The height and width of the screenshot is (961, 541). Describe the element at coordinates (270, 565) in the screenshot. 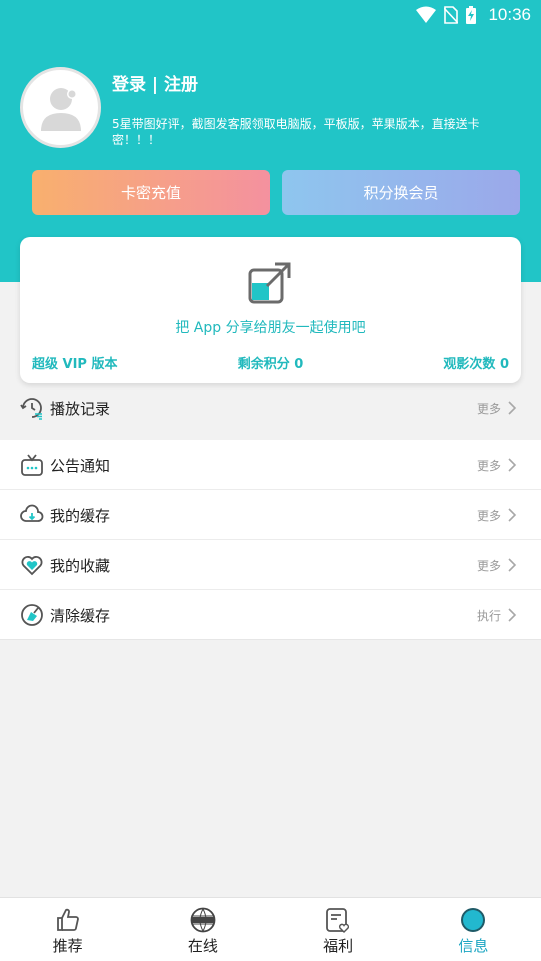

I see `favorites-row: 我的收藏 更多` at that location.